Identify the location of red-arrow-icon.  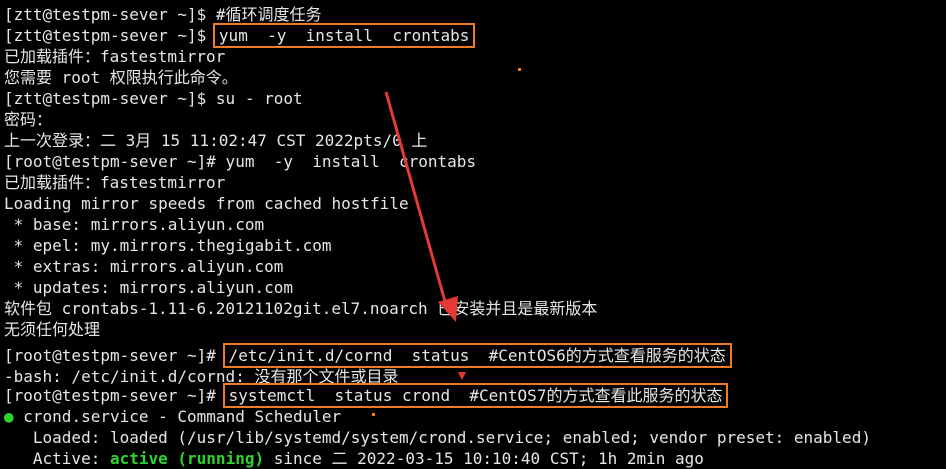
(425, 235).